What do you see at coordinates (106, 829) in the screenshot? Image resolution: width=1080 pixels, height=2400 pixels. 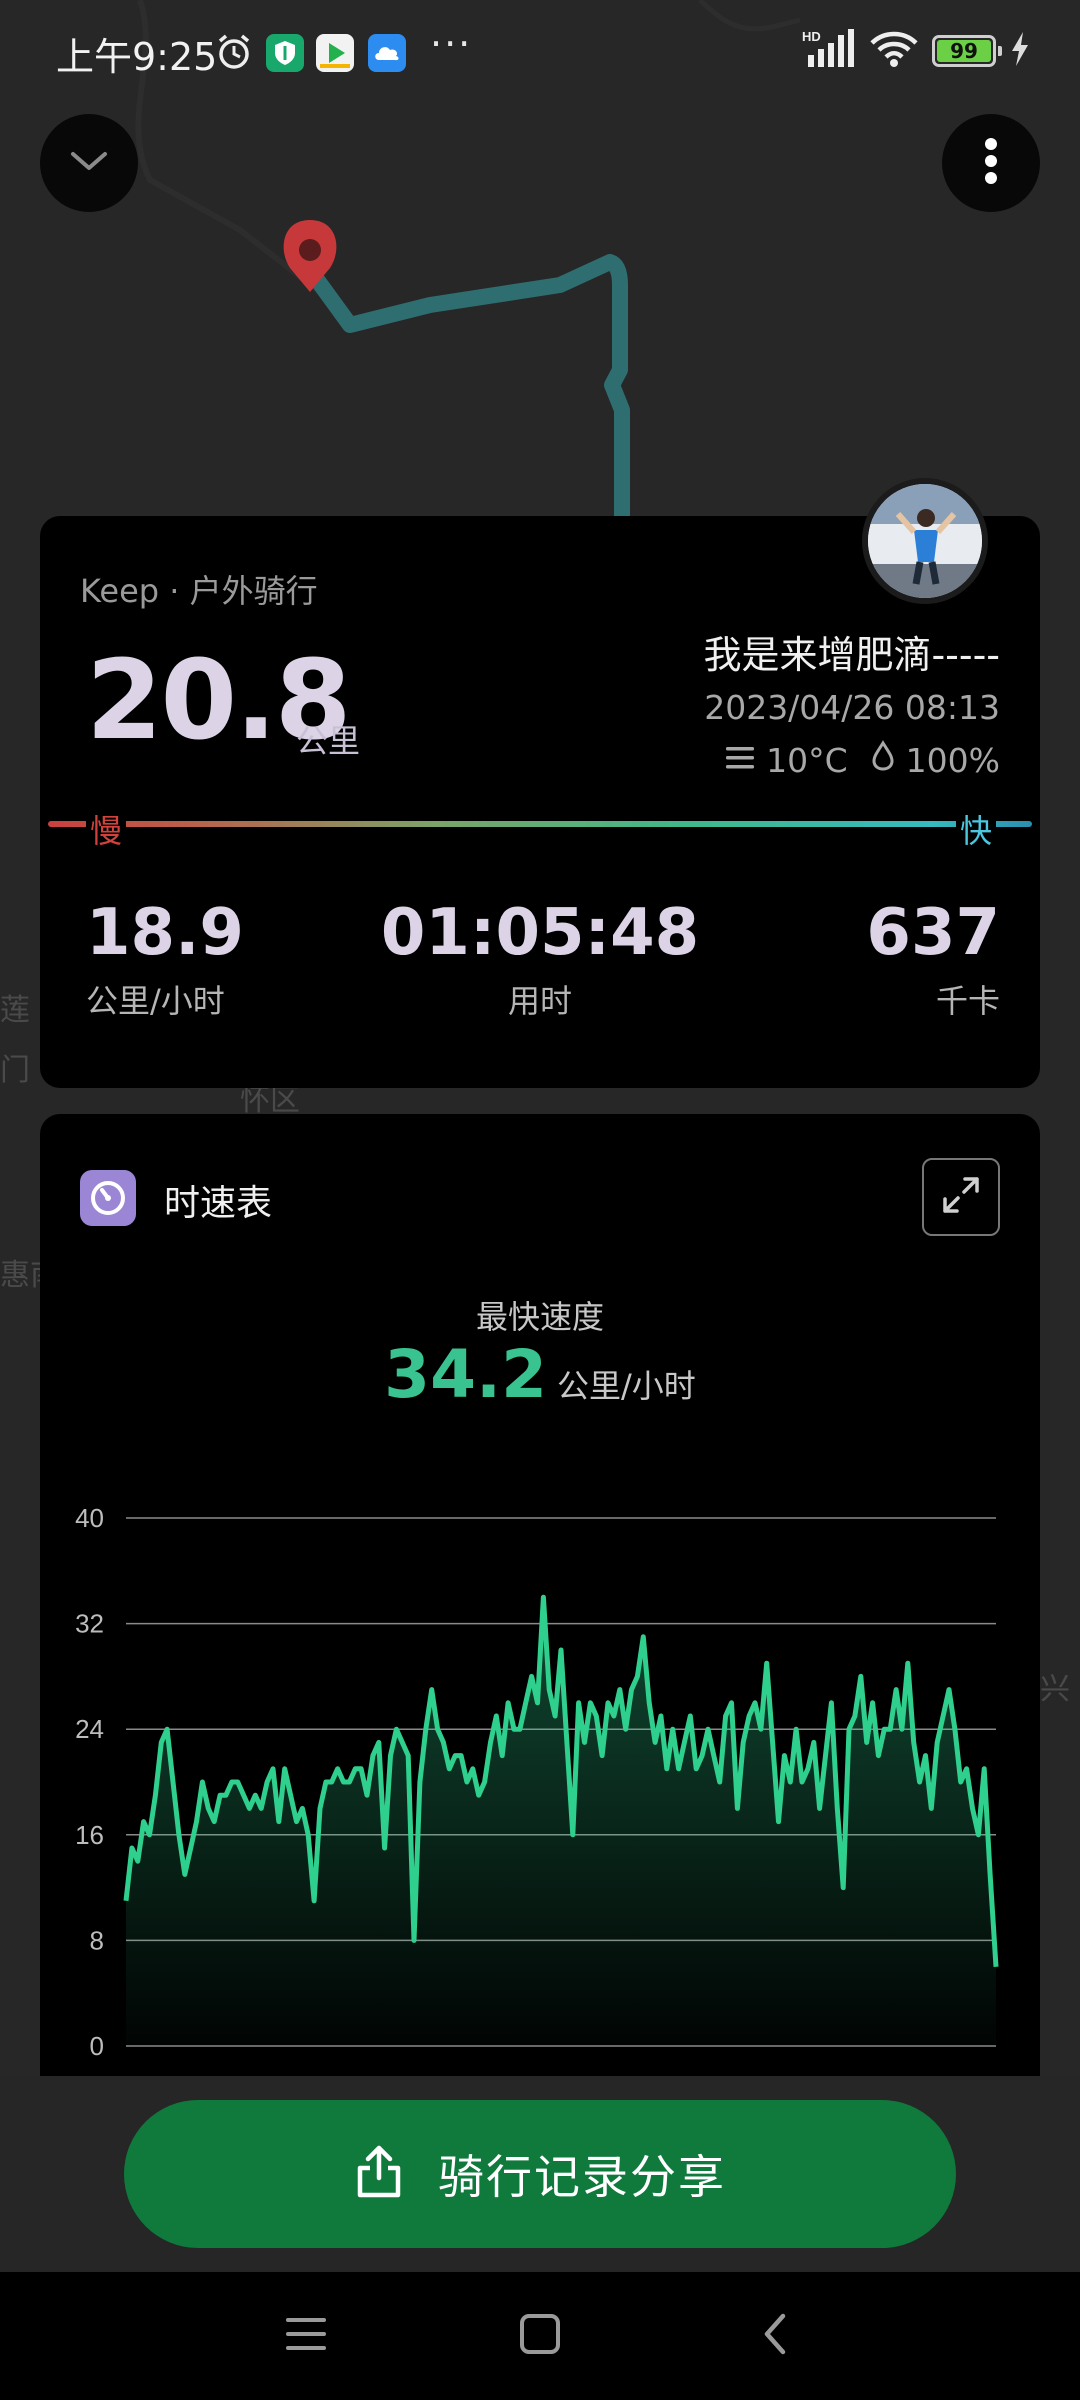 I see `slow-label: 慢` at bounding box center [106, 829].